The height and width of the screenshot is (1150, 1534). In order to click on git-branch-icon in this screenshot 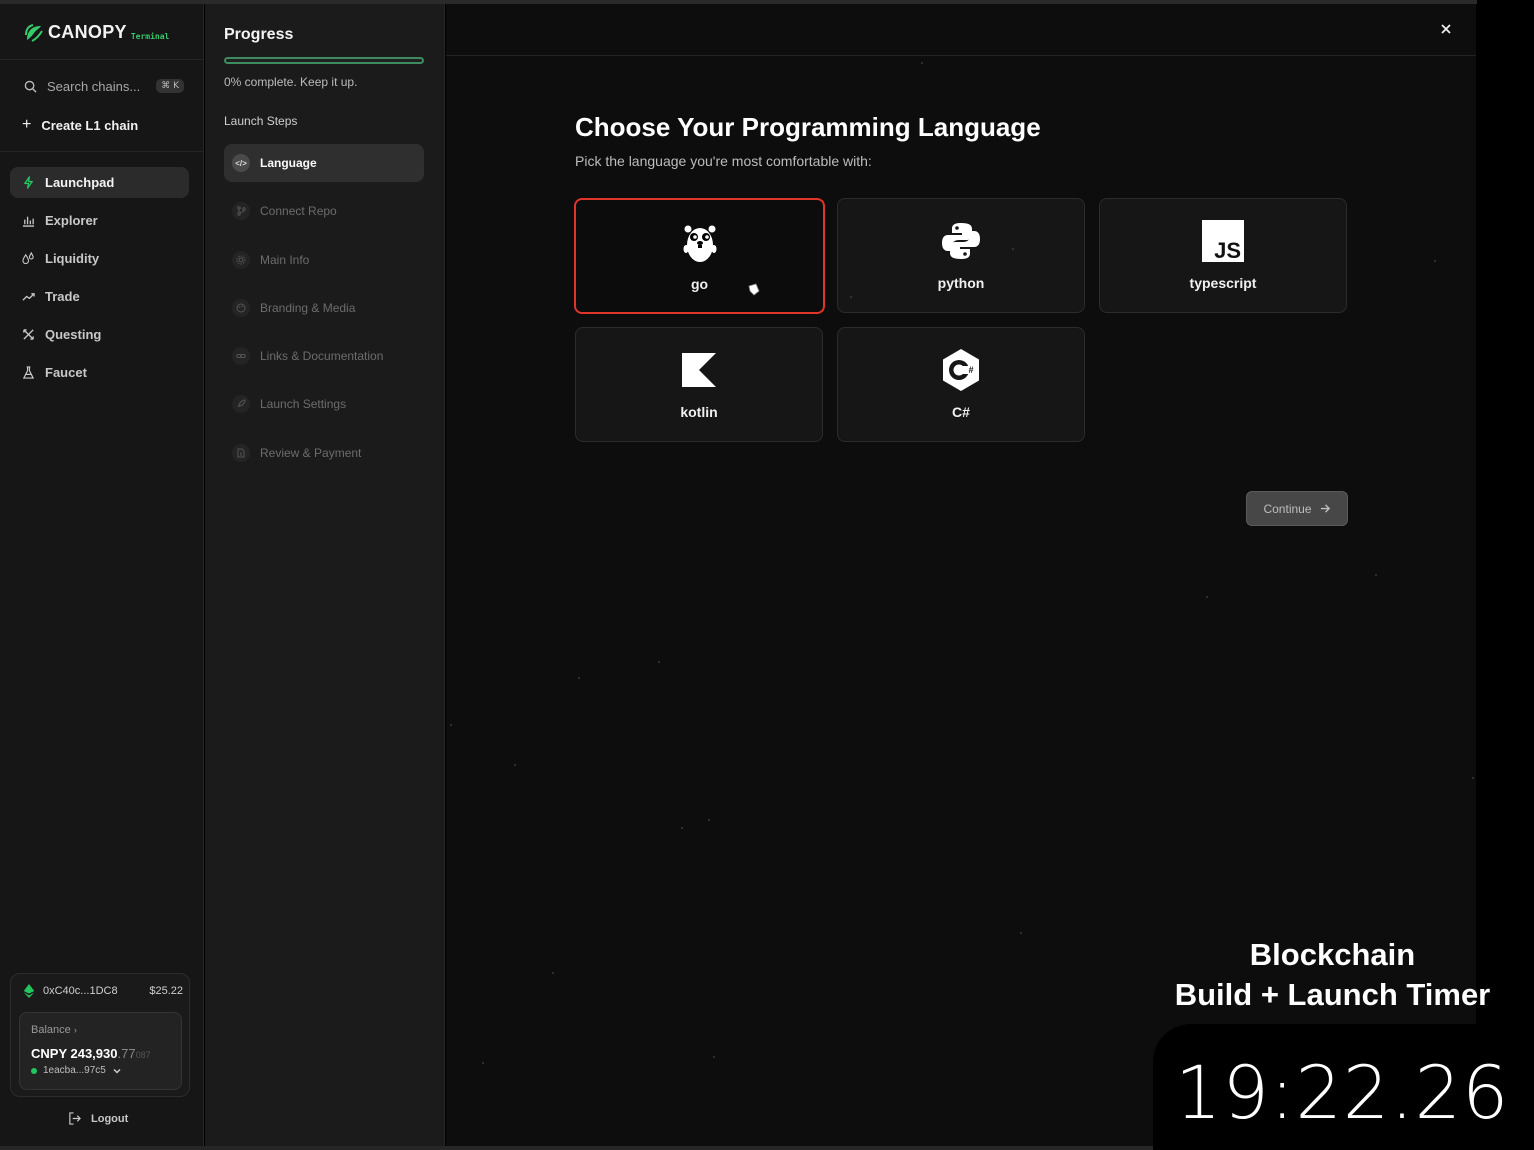, I will do `click(241, 211)`.